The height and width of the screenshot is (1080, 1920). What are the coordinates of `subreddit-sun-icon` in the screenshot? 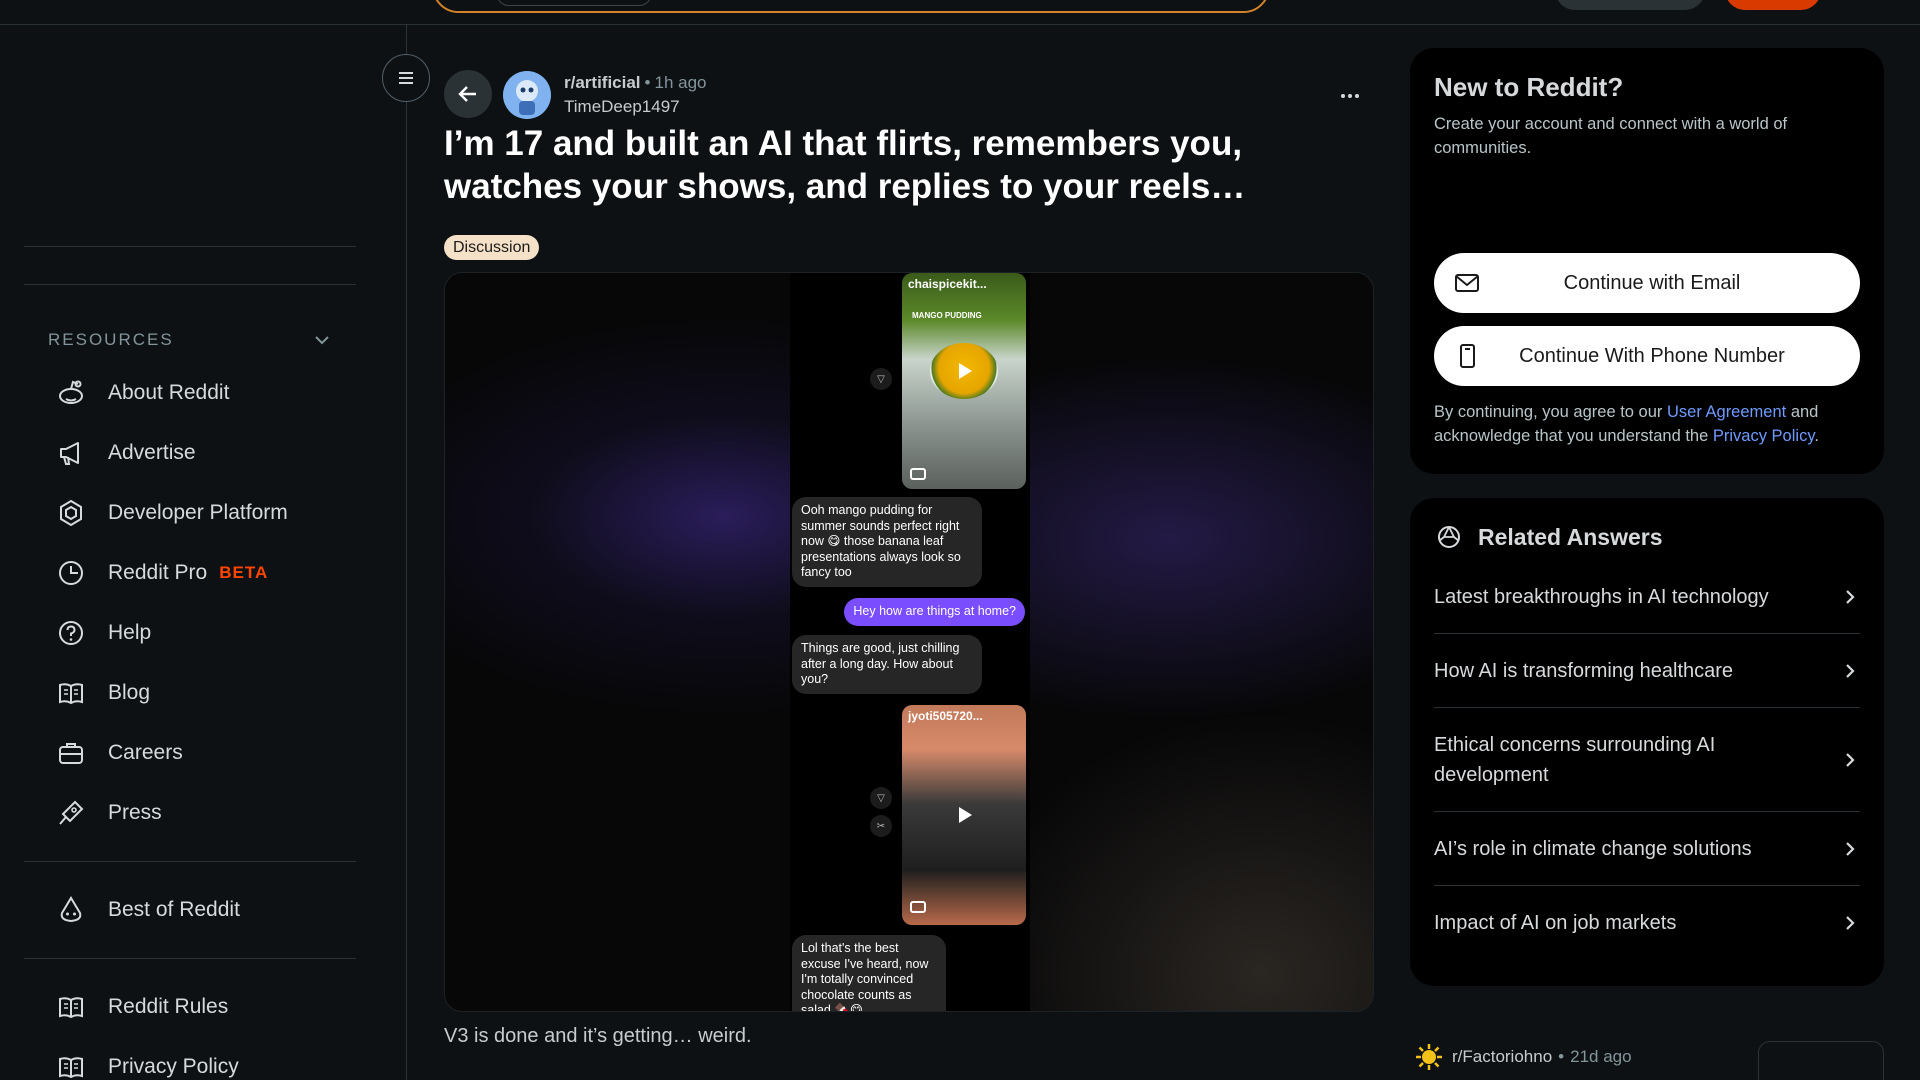 It's located at (1429, 1057).